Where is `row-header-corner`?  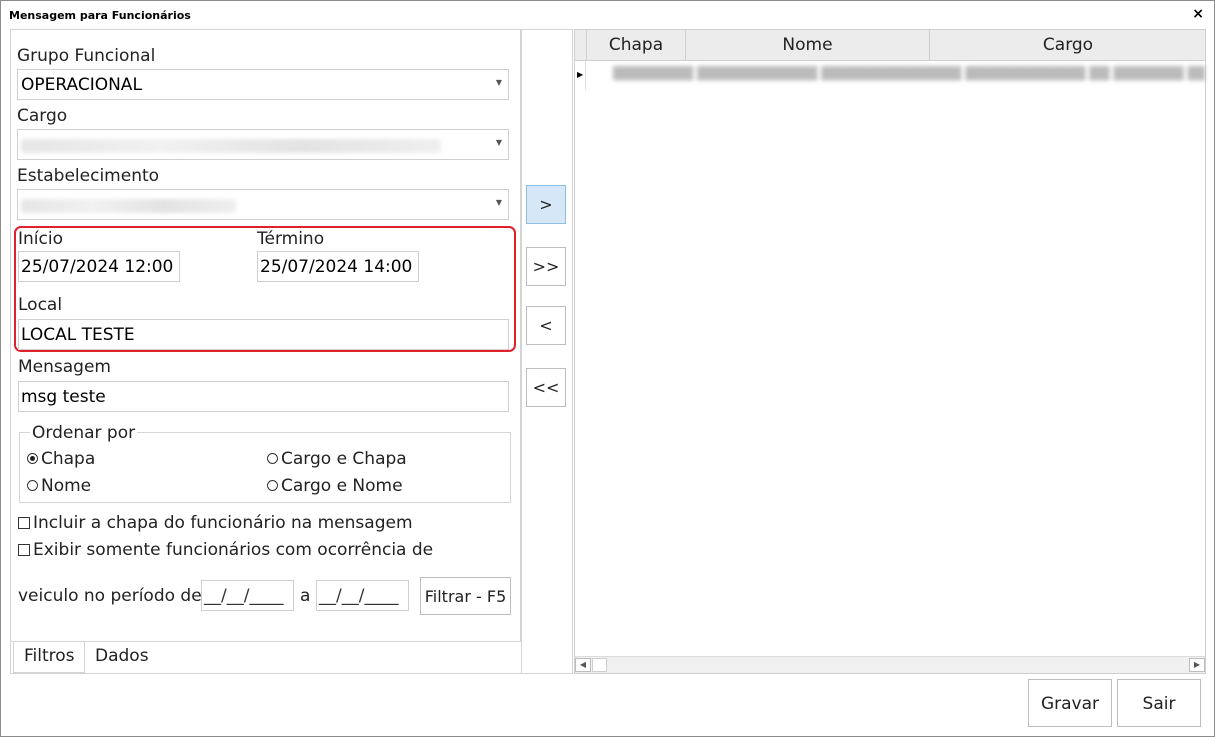
row-header-corner is located at coordinates (581, 45).